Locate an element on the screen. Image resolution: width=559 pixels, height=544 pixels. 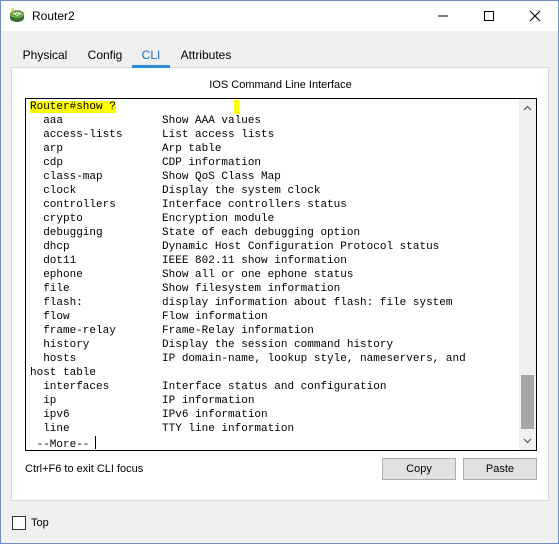
terminal-prompt: Router#show ? is located at coordinates (73, 107).